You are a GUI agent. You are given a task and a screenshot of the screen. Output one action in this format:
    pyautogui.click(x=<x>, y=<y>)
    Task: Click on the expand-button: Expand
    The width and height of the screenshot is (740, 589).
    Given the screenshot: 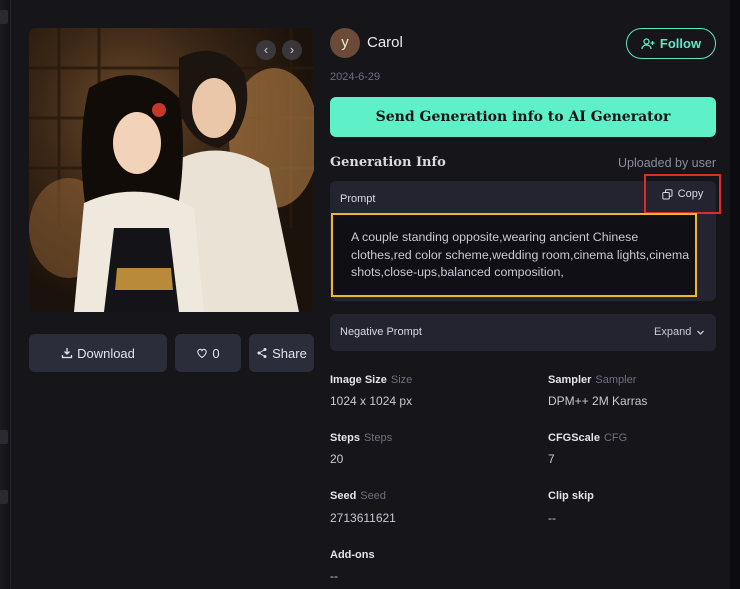 What is the action you would take?
    pyautogui.click(x=679, y=332)
    